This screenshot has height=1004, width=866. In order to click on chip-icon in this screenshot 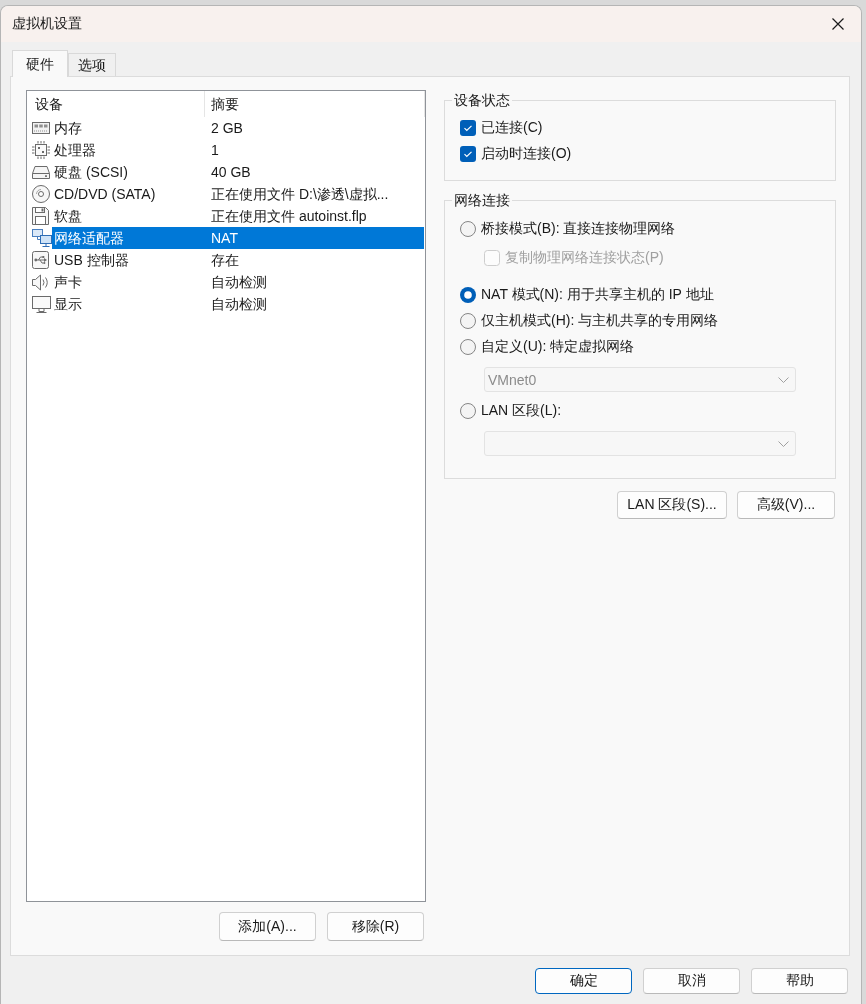, I will do `click(41, 150)`.